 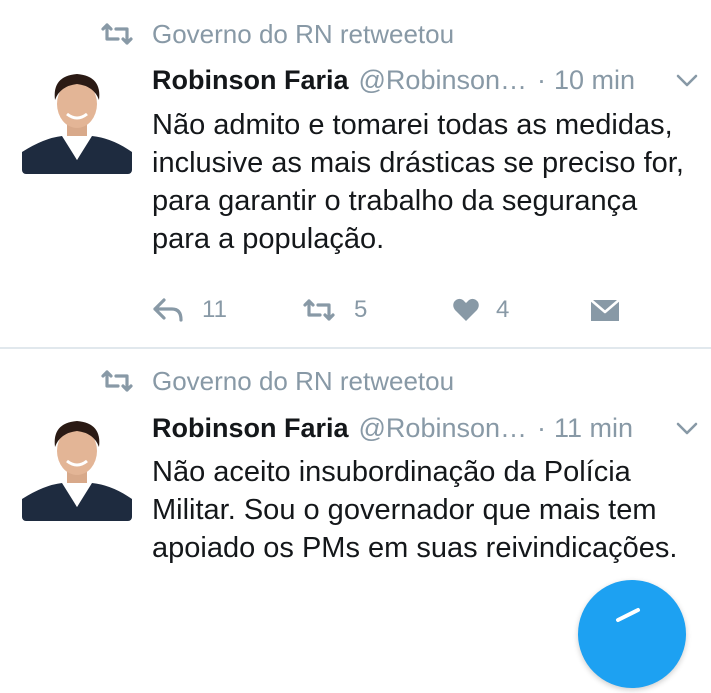 I want to click on reply-button: 11, so click(x=227, y=310).